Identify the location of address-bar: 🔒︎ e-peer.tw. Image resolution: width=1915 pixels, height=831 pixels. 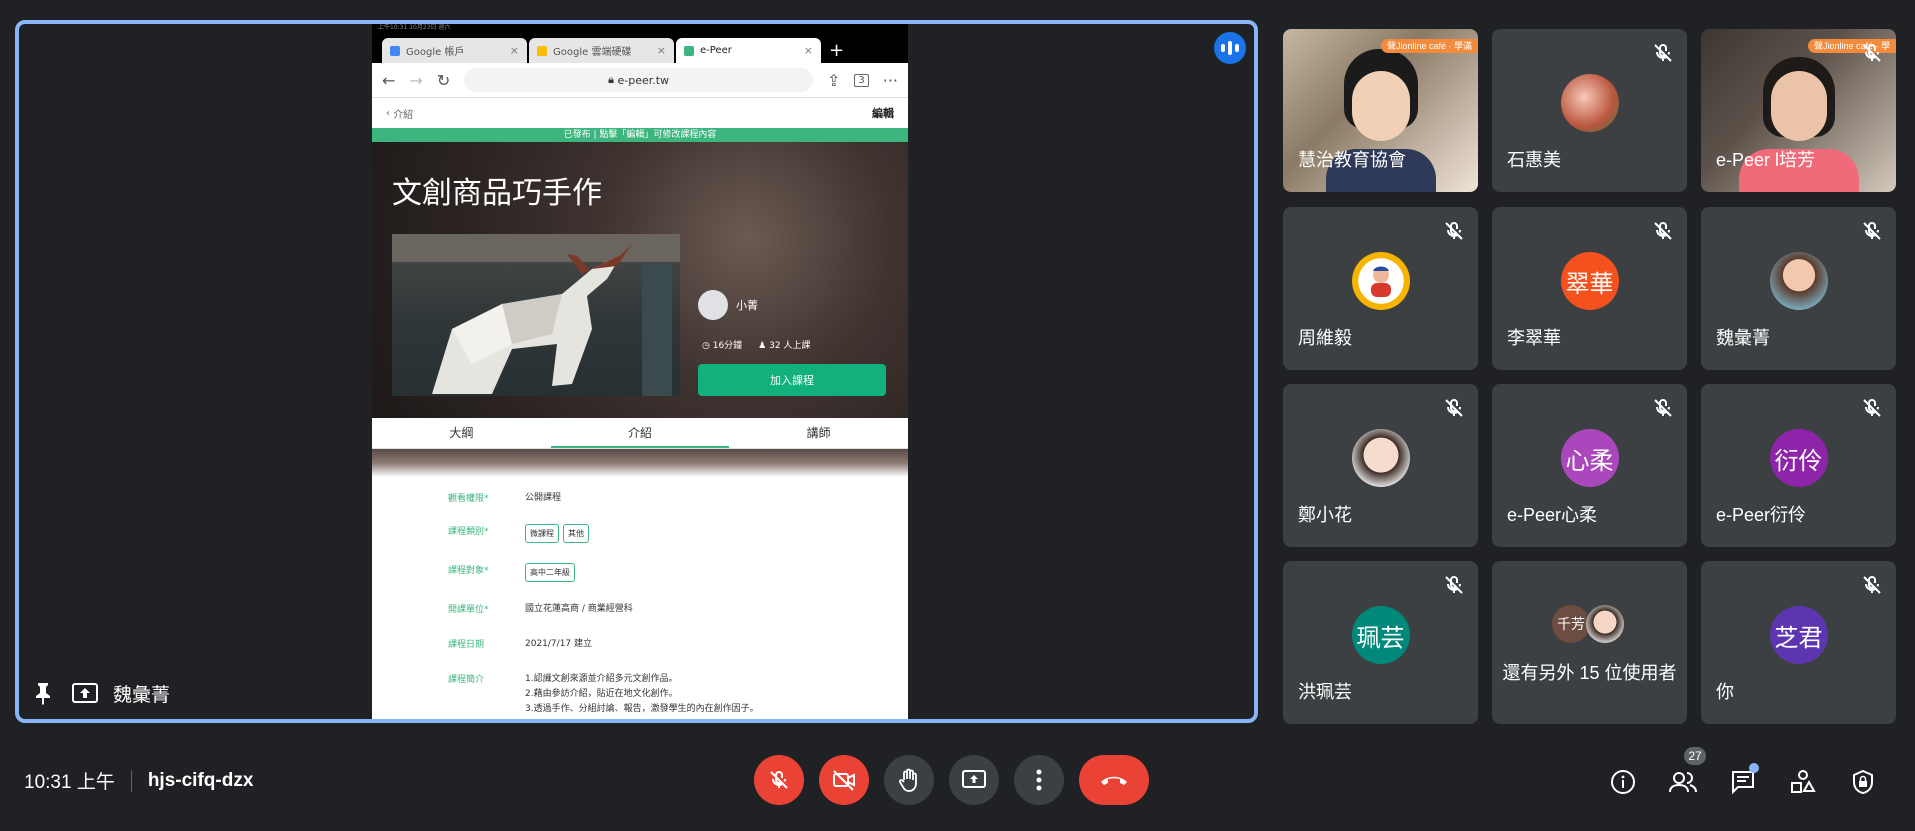
(638, 80).